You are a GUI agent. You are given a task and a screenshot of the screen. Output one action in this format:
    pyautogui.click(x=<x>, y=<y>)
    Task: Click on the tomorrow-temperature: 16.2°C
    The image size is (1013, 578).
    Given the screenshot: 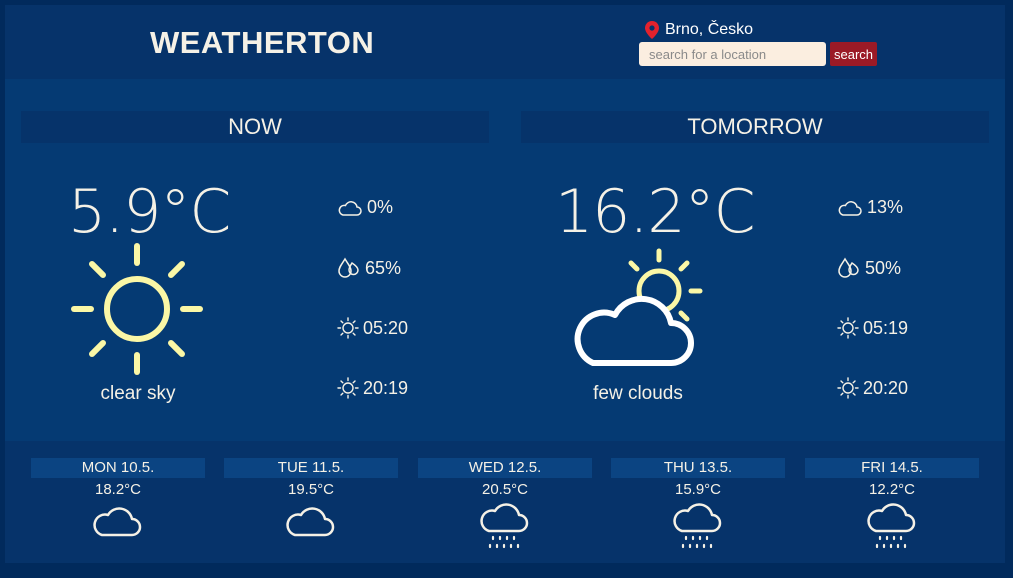 What is the action you would take?
    pyautogui.click(x=655, y=212)
    